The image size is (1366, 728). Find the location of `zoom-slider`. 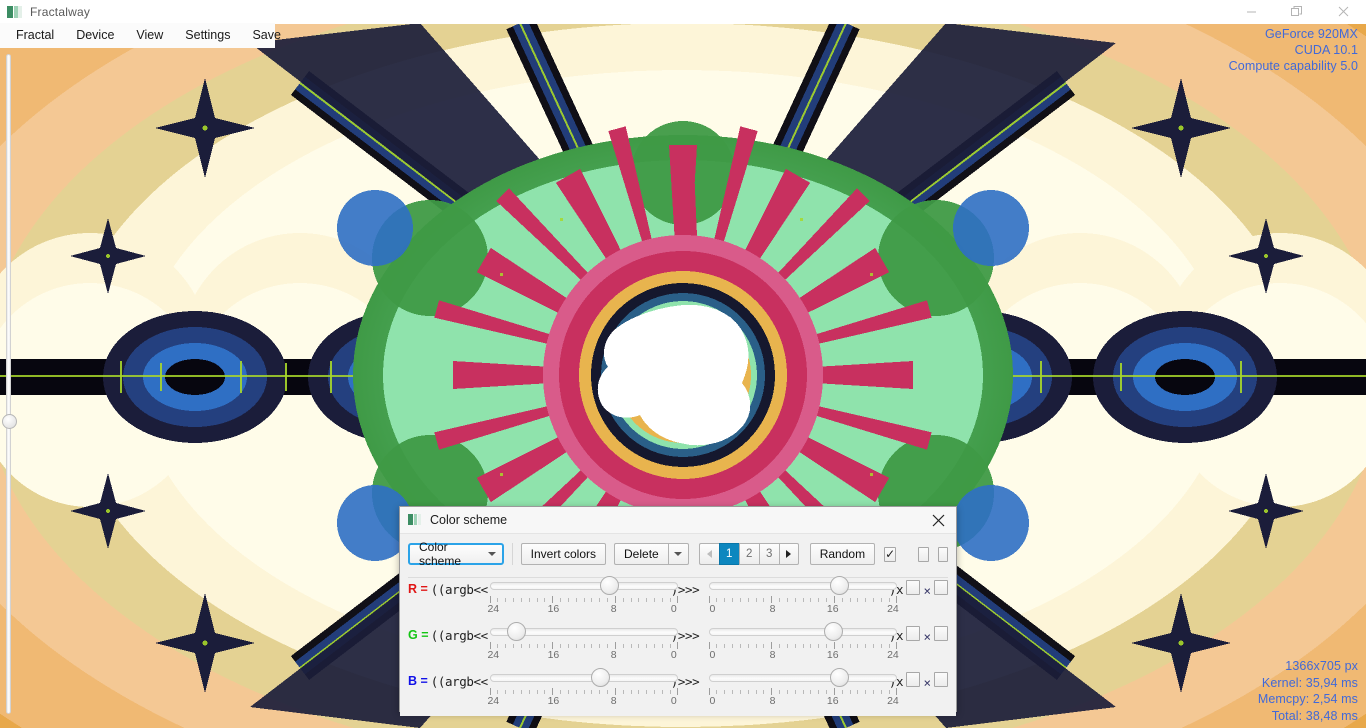

zoom-slider is located at coordinates (9, 384).